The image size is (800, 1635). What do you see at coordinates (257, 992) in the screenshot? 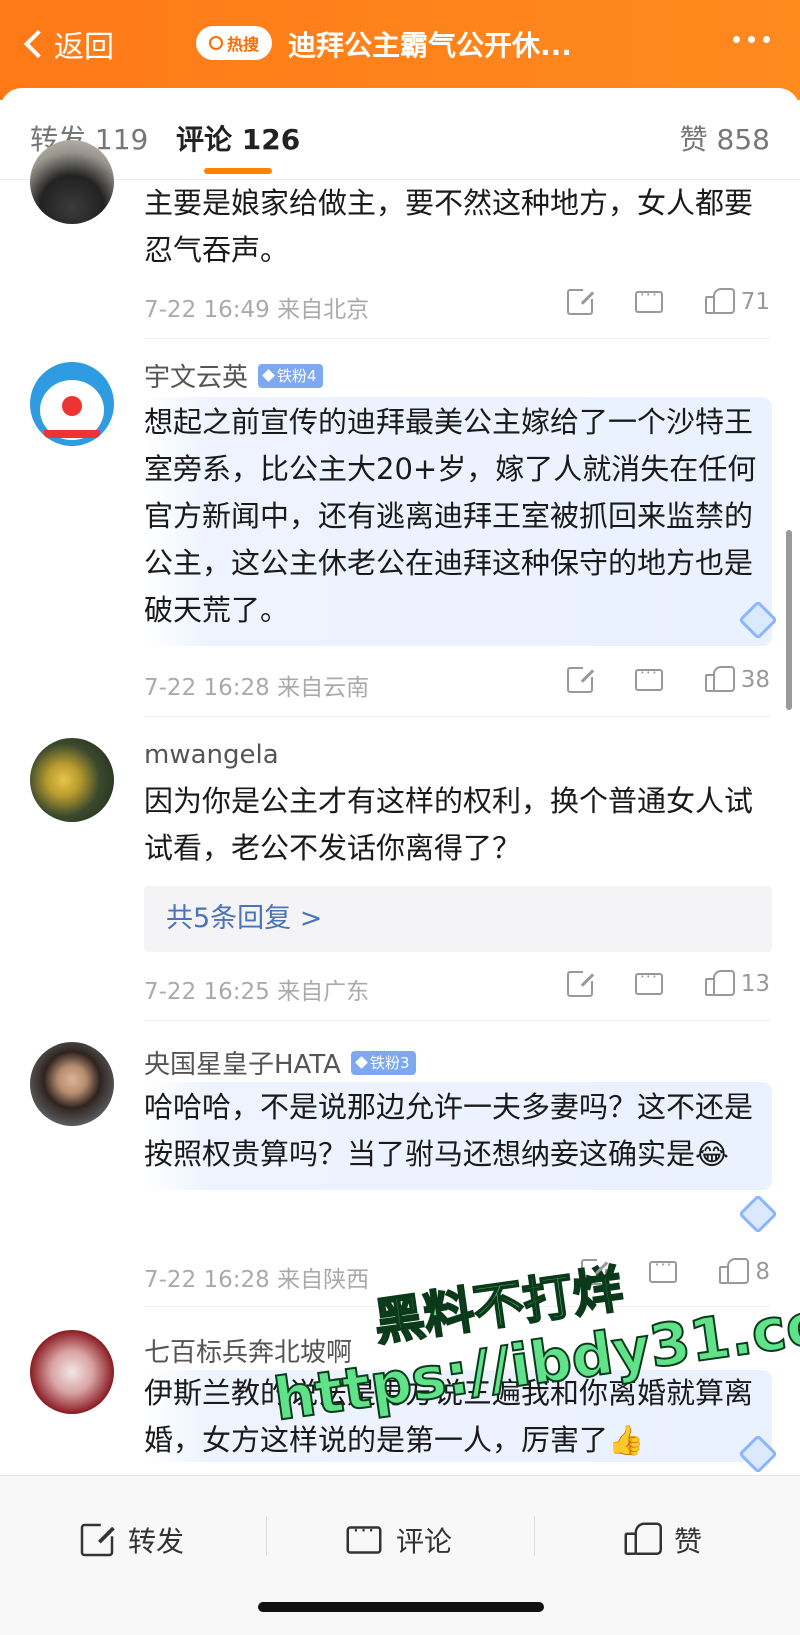
I see `comment-meta: 7-22 16:25 来自广东` at bounding box center [257, 992].